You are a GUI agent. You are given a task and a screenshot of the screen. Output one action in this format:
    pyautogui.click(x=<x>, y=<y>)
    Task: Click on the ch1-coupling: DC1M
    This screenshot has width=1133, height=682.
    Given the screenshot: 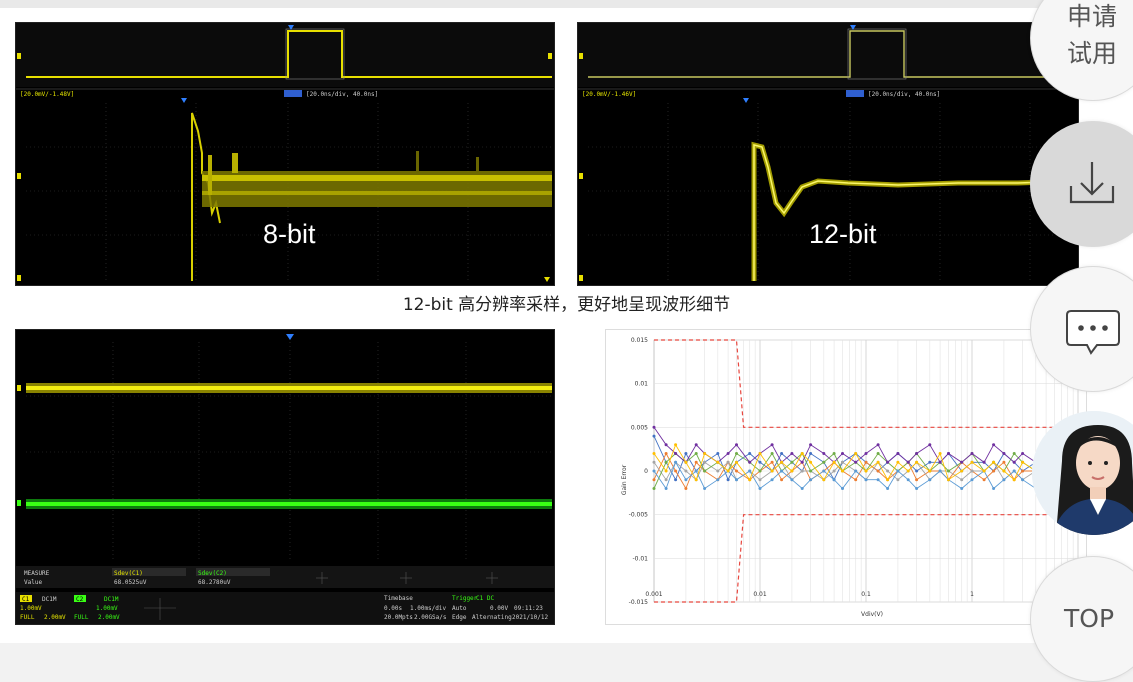 What is the action you would take?
    pyautogui.click(x=49, y=599)
    